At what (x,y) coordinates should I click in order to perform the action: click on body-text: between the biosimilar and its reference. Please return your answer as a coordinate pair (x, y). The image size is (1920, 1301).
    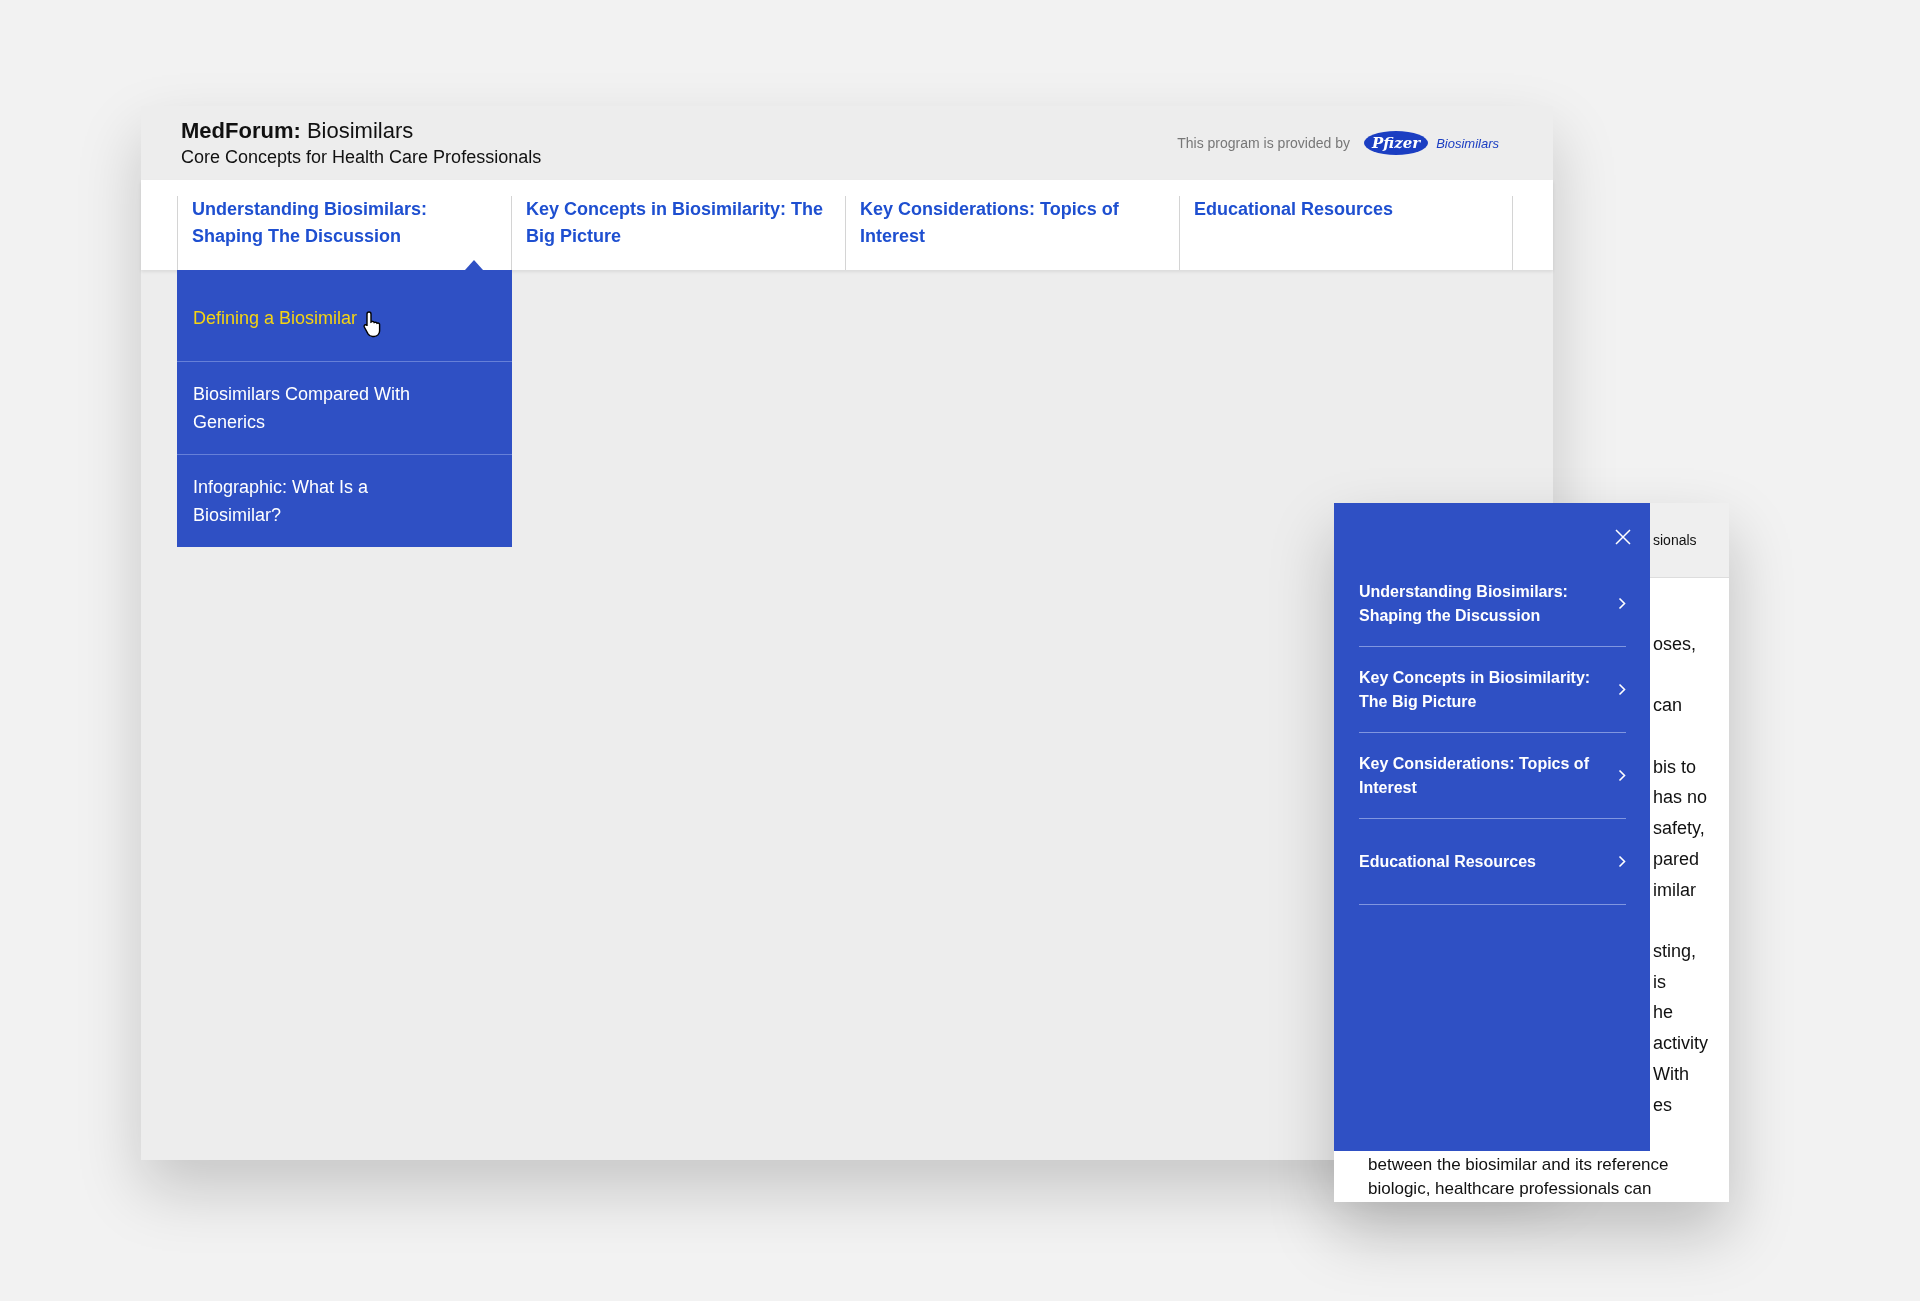
    Looking at the image, I should click on (1518, 1165).